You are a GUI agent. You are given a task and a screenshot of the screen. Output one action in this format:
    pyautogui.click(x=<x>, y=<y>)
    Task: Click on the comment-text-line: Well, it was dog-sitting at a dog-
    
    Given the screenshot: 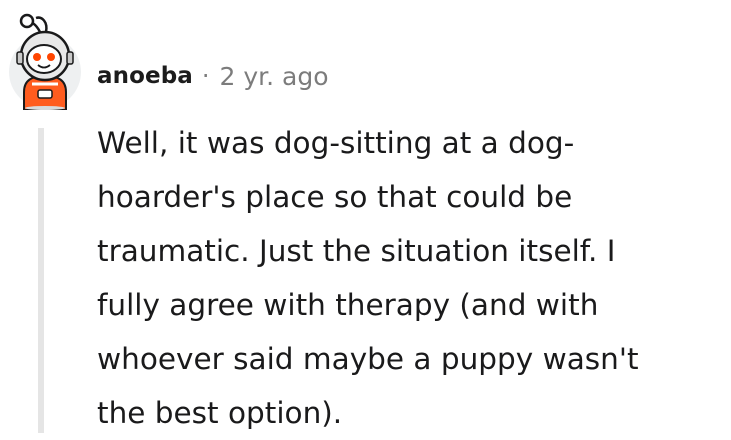 What is the action you would take?
    pyautogui.click(x=336, y=143)
    